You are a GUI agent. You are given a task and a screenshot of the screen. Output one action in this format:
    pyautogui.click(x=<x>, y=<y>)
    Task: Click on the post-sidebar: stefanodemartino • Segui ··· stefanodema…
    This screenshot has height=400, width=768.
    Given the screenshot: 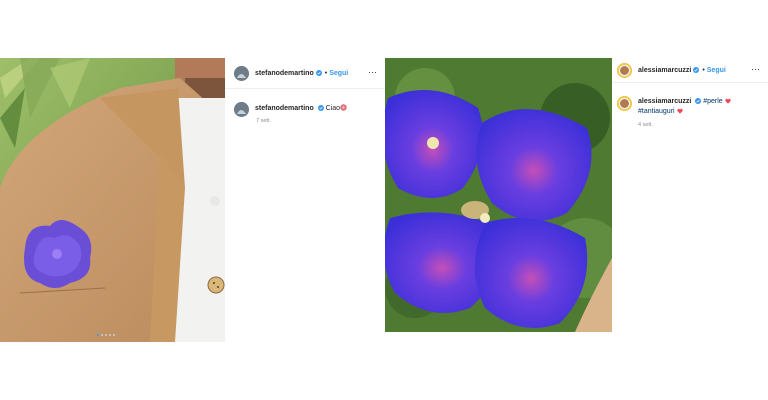 What is the action you would take?
    pyautogui.click(x=305, y=200)
    